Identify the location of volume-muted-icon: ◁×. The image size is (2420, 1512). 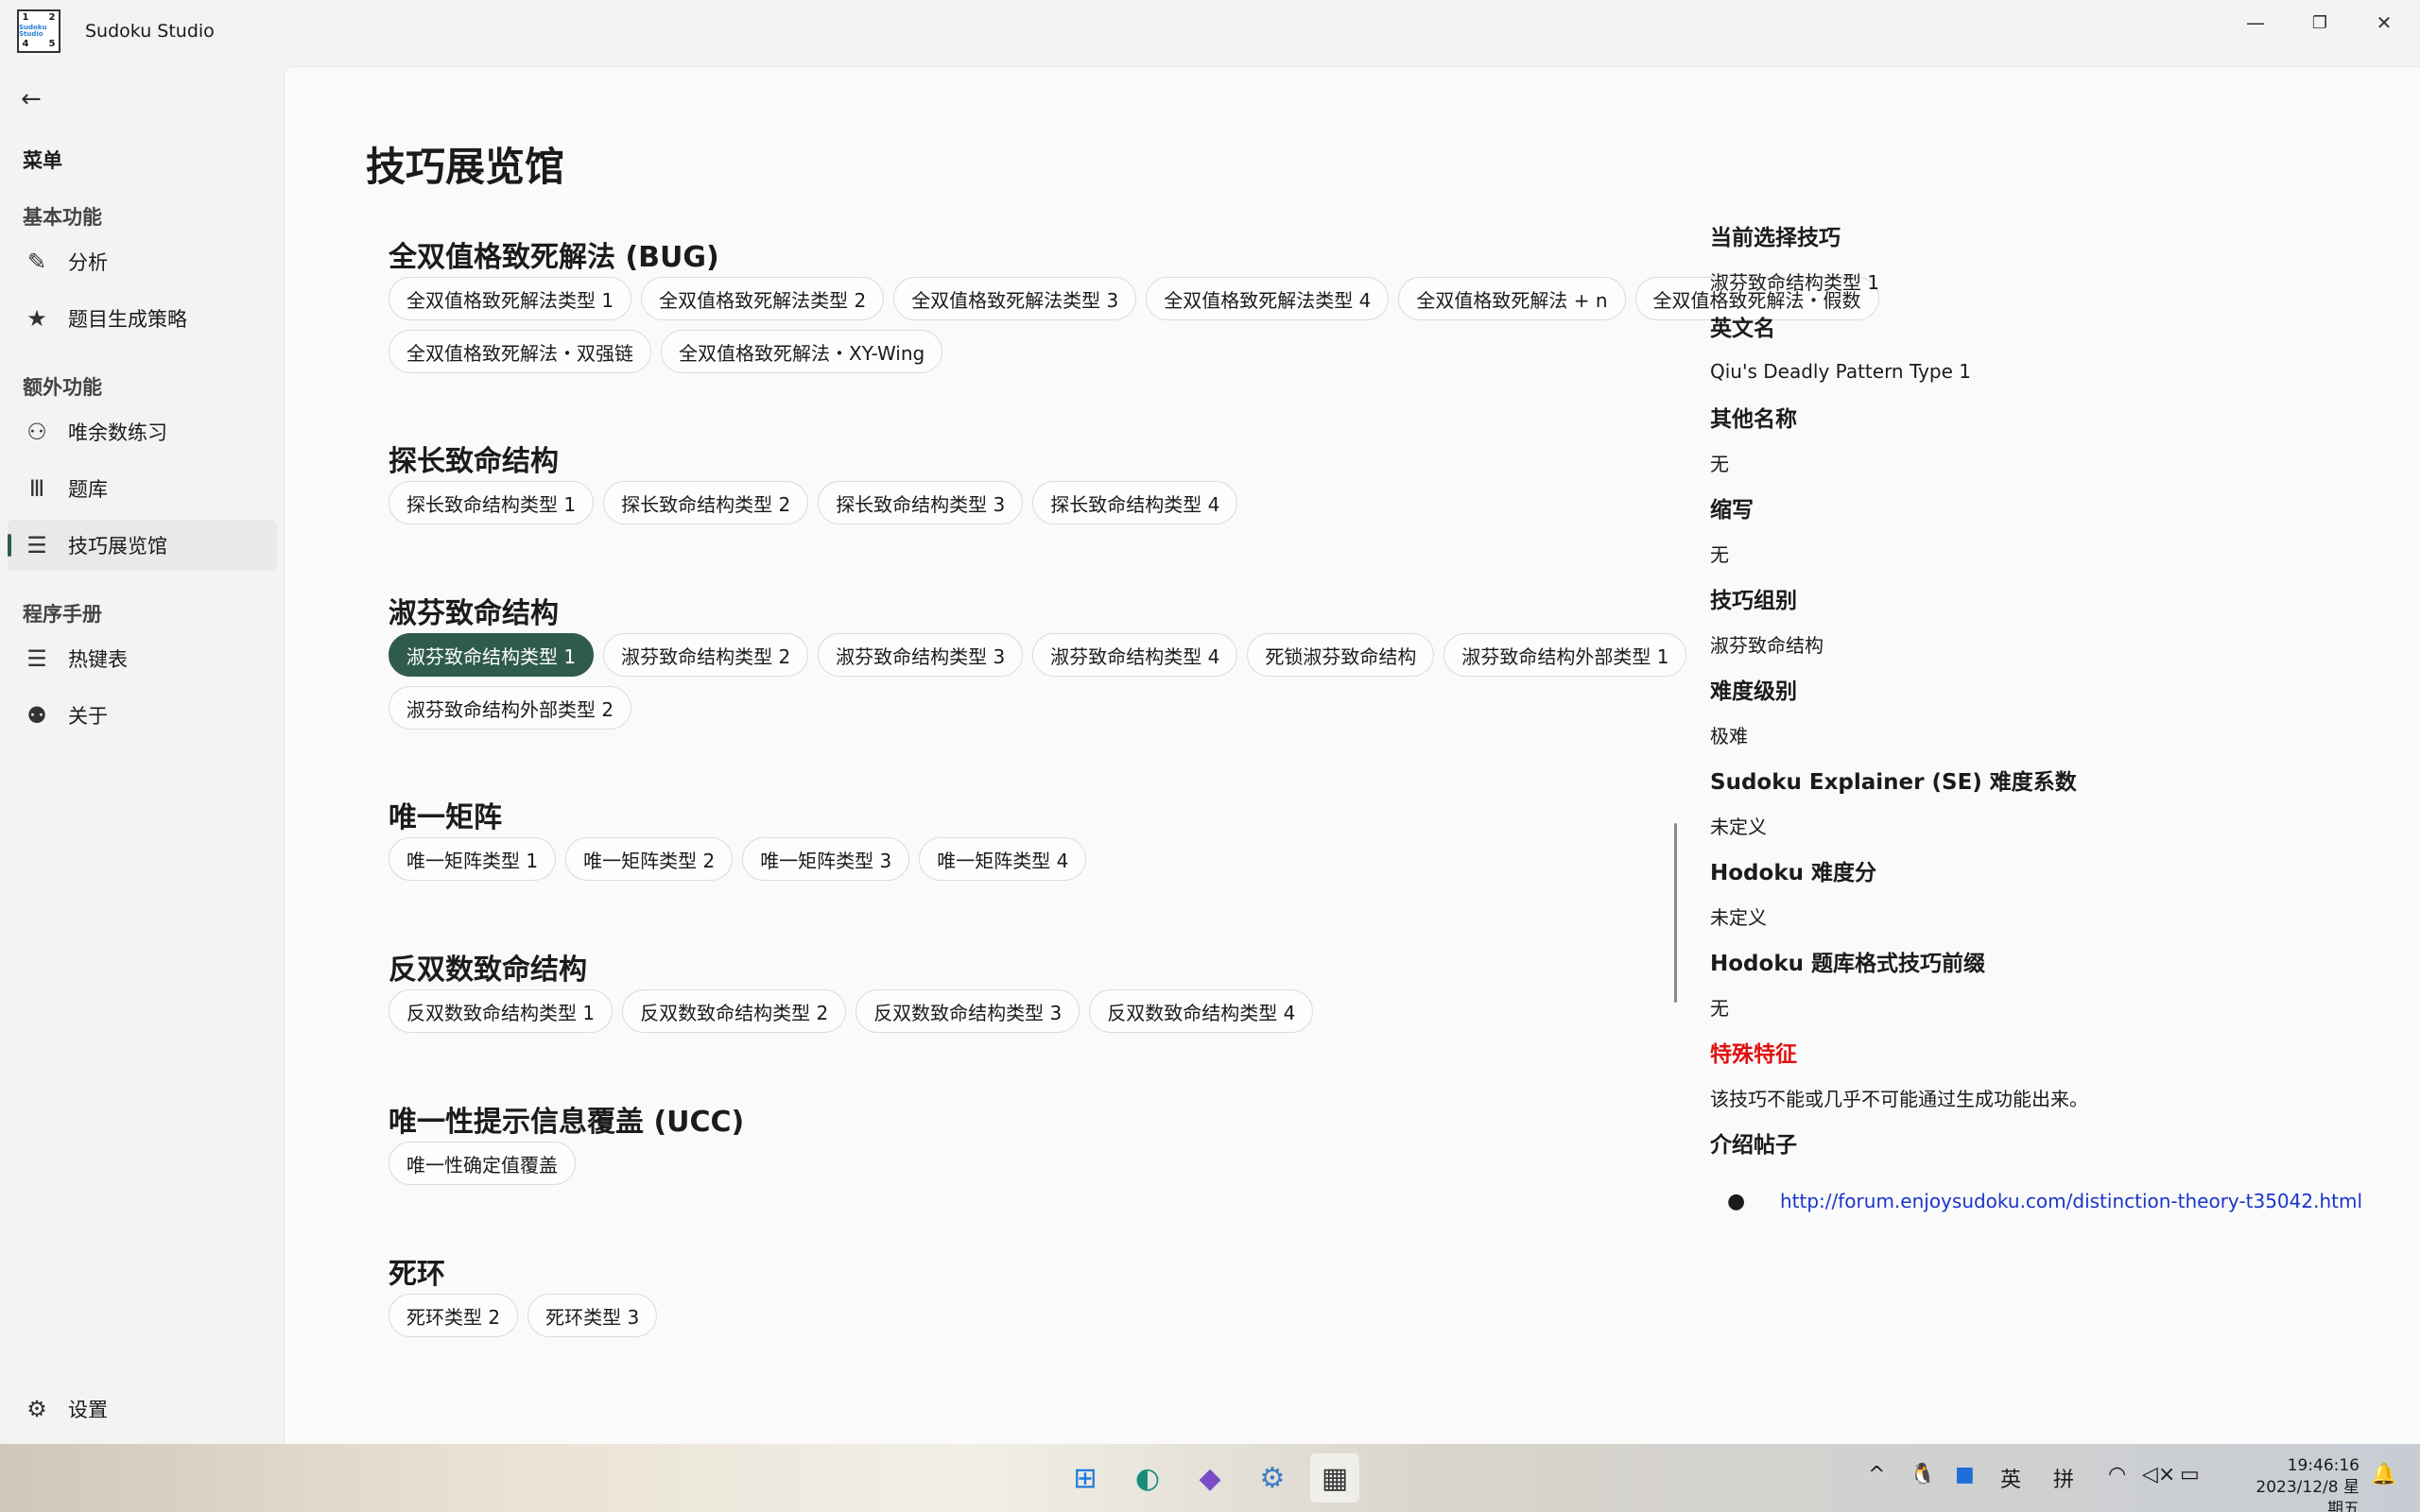
(2159, 1474).